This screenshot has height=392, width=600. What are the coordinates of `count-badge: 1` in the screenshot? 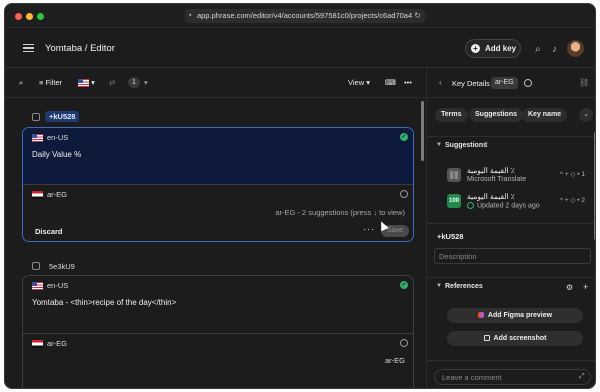 It's located at (134, 82).